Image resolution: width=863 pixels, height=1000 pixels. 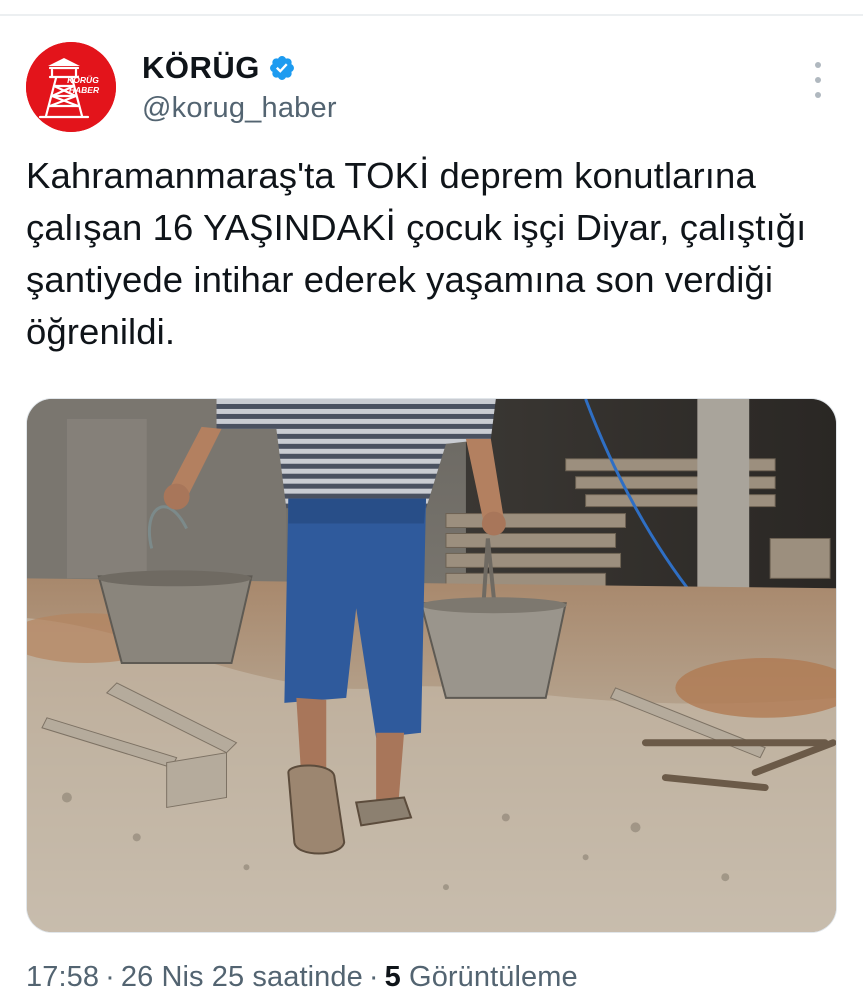 What do you see at coordinates (432, 87) in the screenshot?
I see `tweet-header: KÖRÜG HABER KÖRÜG @korug_haber` at bounding box center [432, 87].